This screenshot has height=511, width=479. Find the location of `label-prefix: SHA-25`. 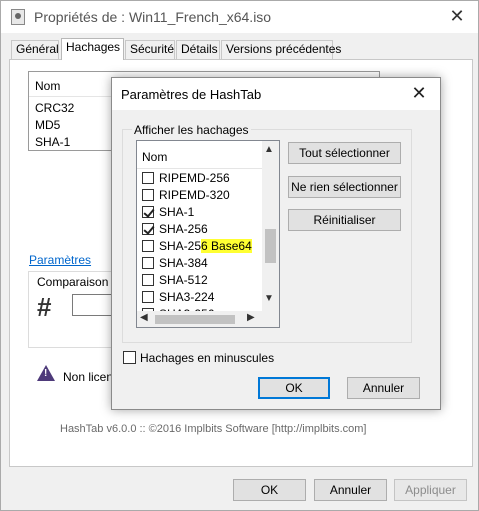

label-prefix: SHA-25 is located at coordinates (180, 246).